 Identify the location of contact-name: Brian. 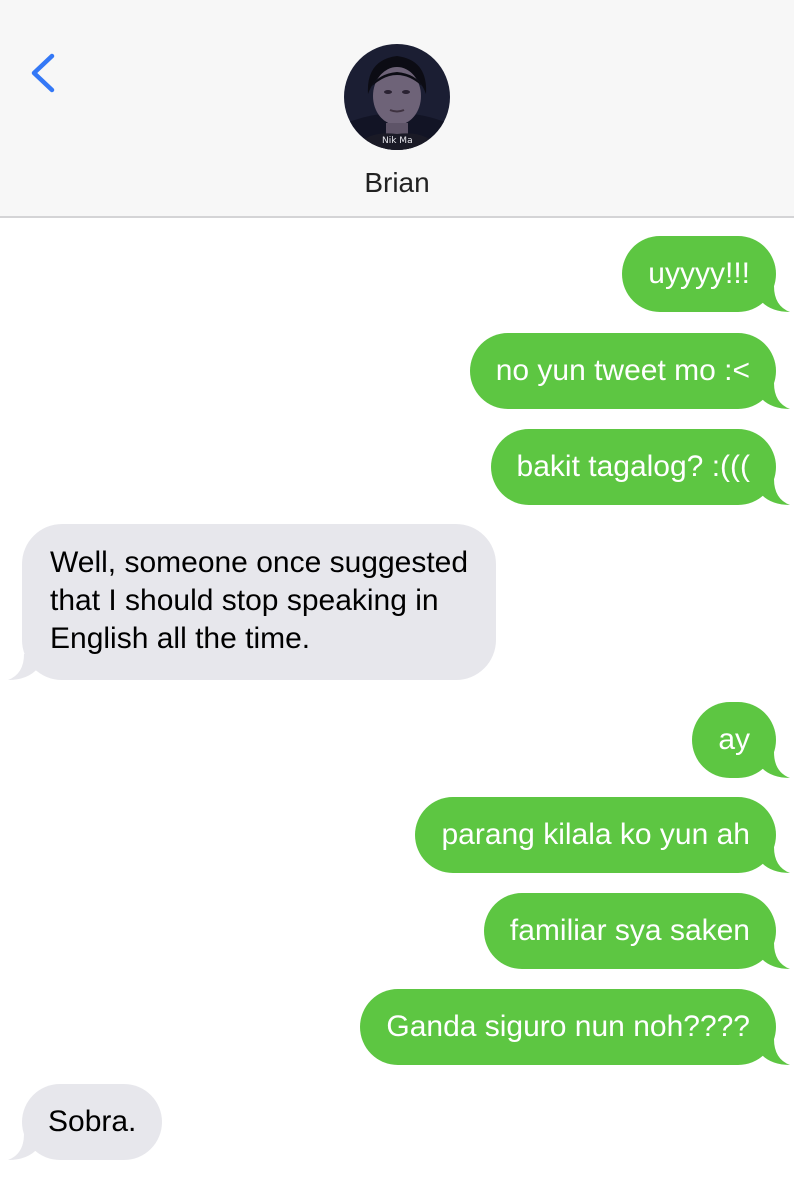
(397, 182).